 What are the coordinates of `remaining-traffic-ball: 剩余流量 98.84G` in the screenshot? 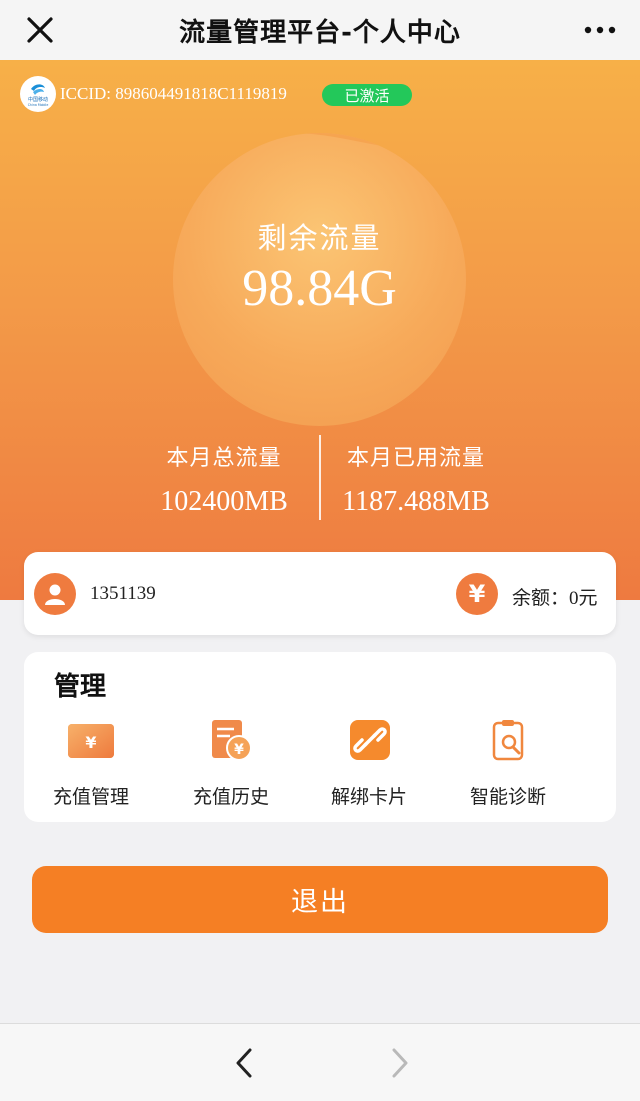 It's located at (319, 279).